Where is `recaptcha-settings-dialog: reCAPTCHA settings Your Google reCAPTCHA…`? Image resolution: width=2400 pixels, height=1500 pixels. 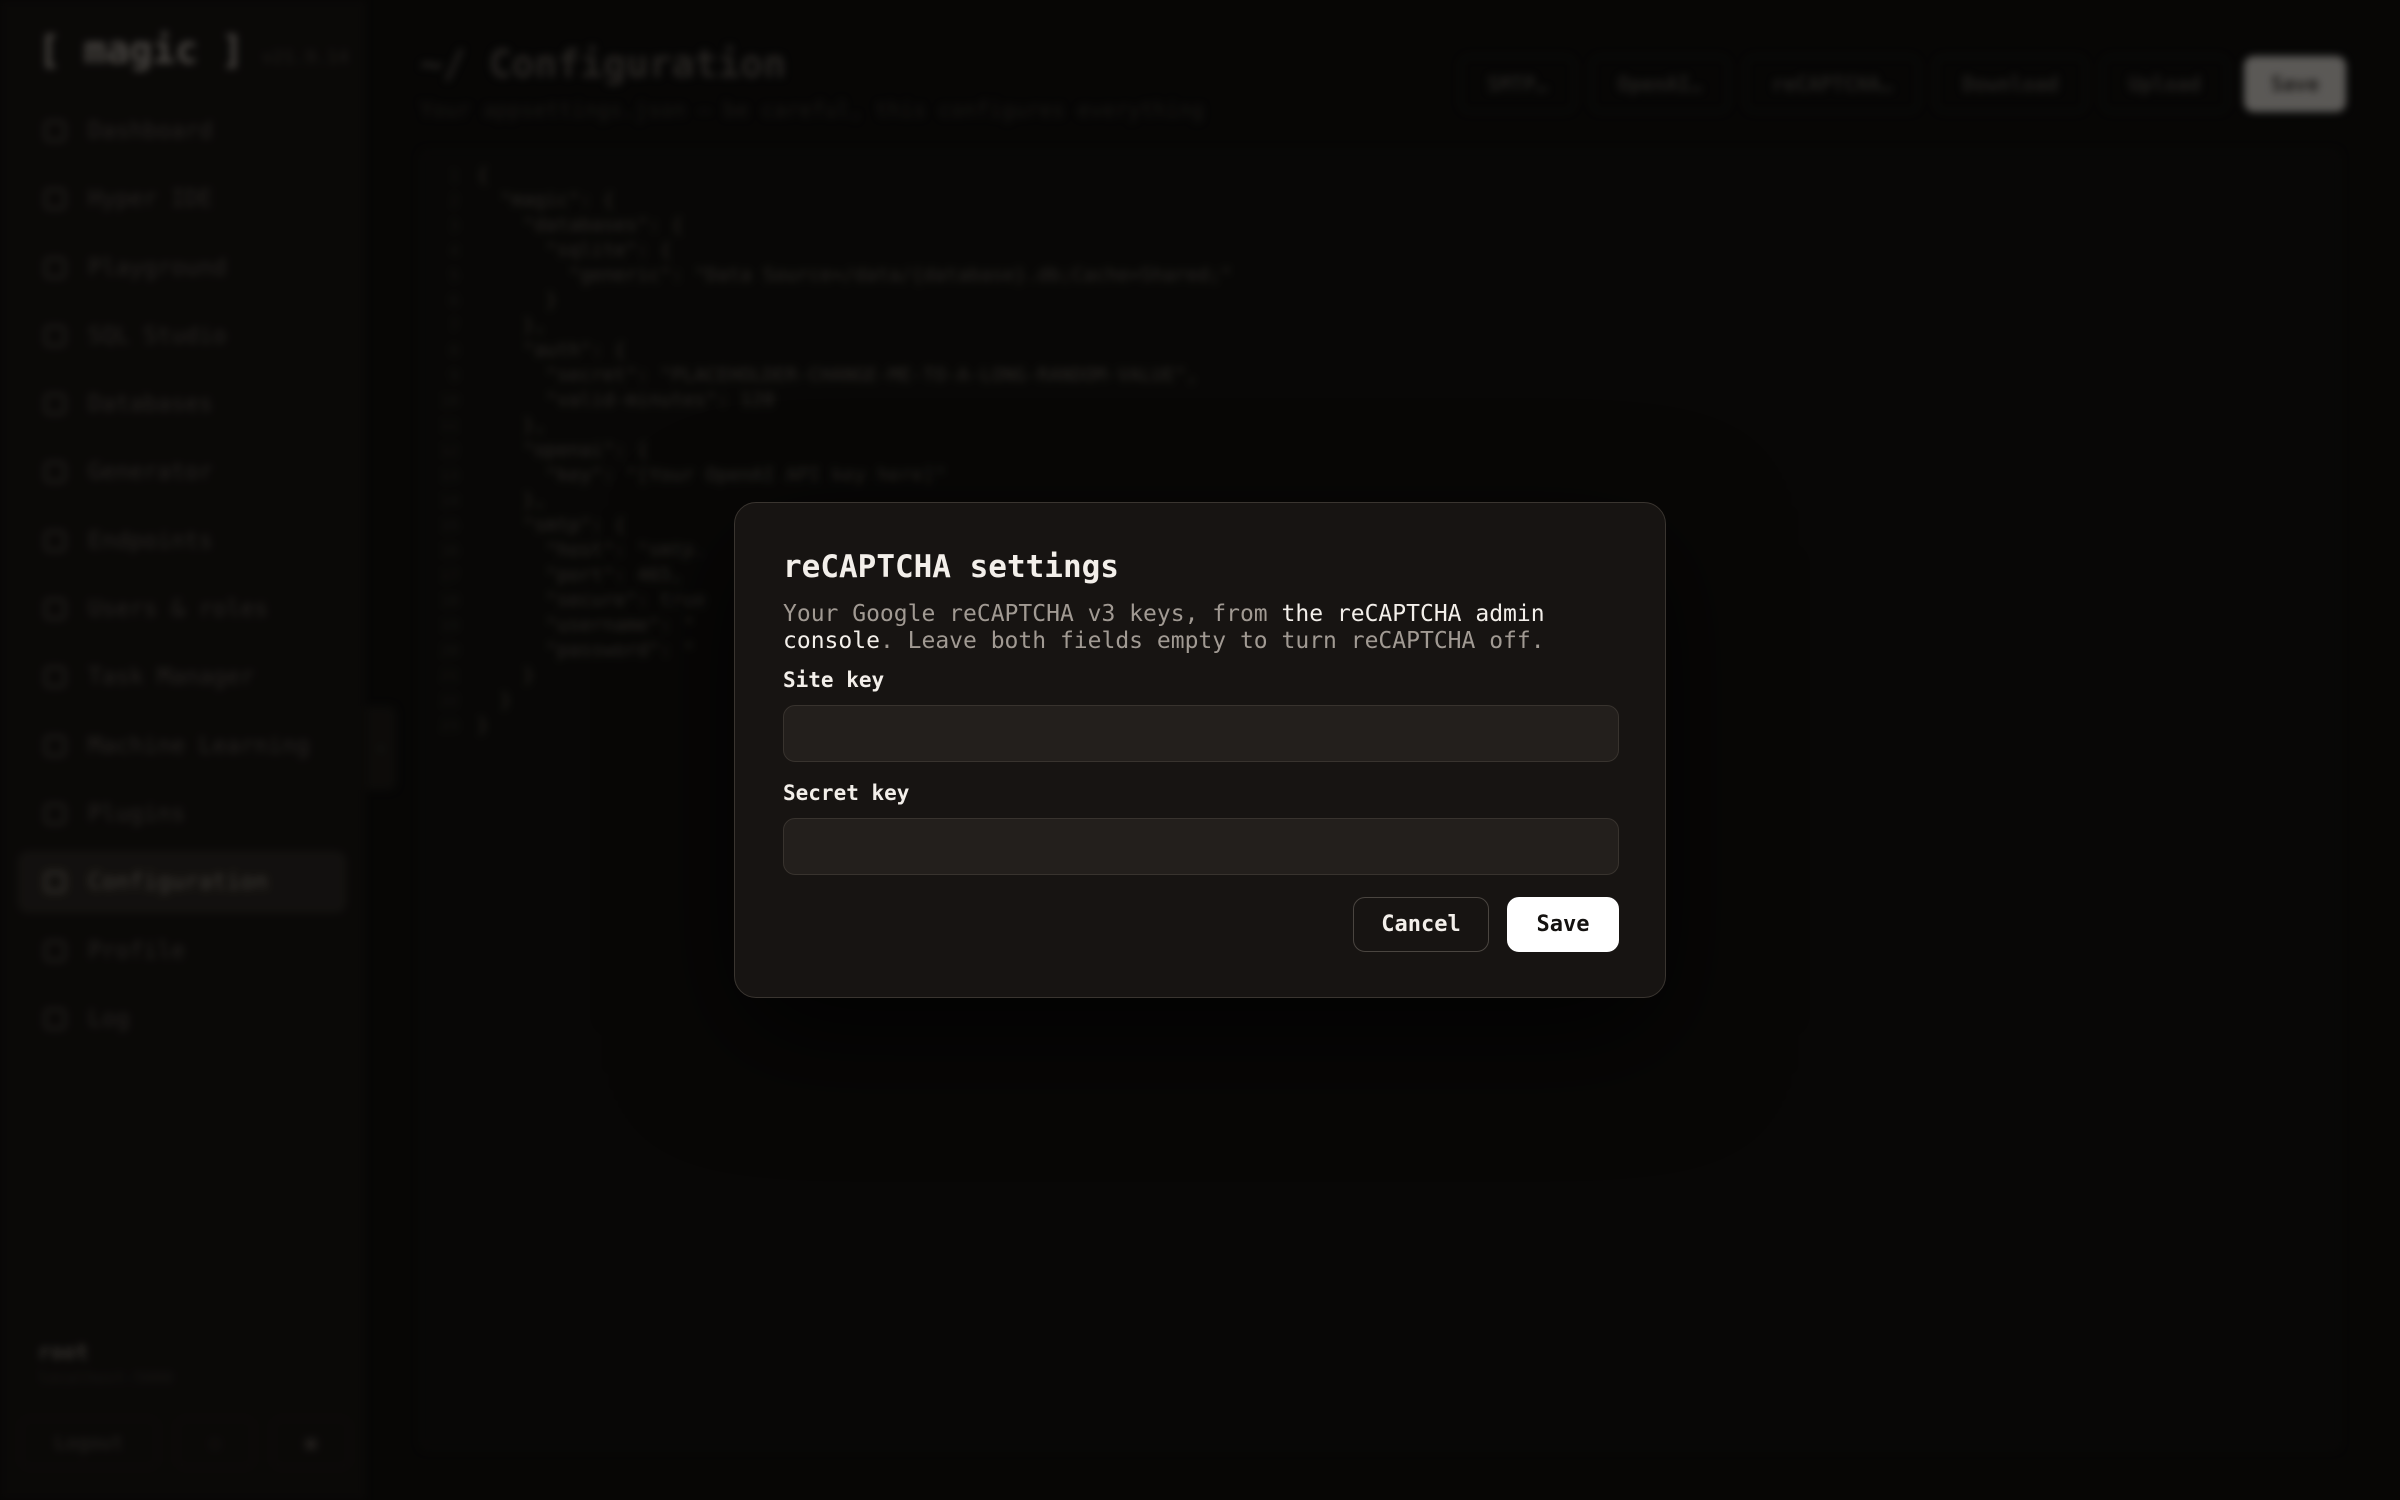 recaptcha-settings-dialog: reCAPTCHA settings Your Google reCAPTCHA… is located at coordinates (1200, 750).